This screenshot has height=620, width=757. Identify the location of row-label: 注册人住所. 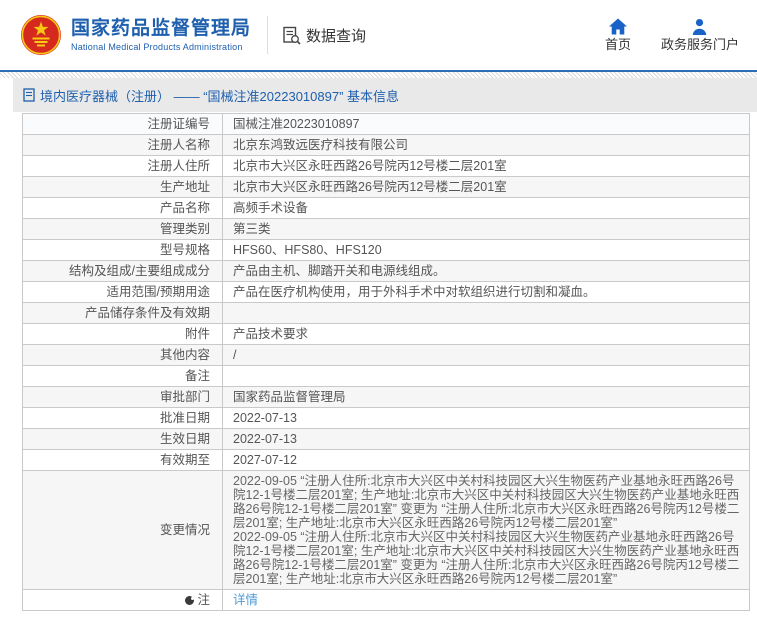
(123, 166).